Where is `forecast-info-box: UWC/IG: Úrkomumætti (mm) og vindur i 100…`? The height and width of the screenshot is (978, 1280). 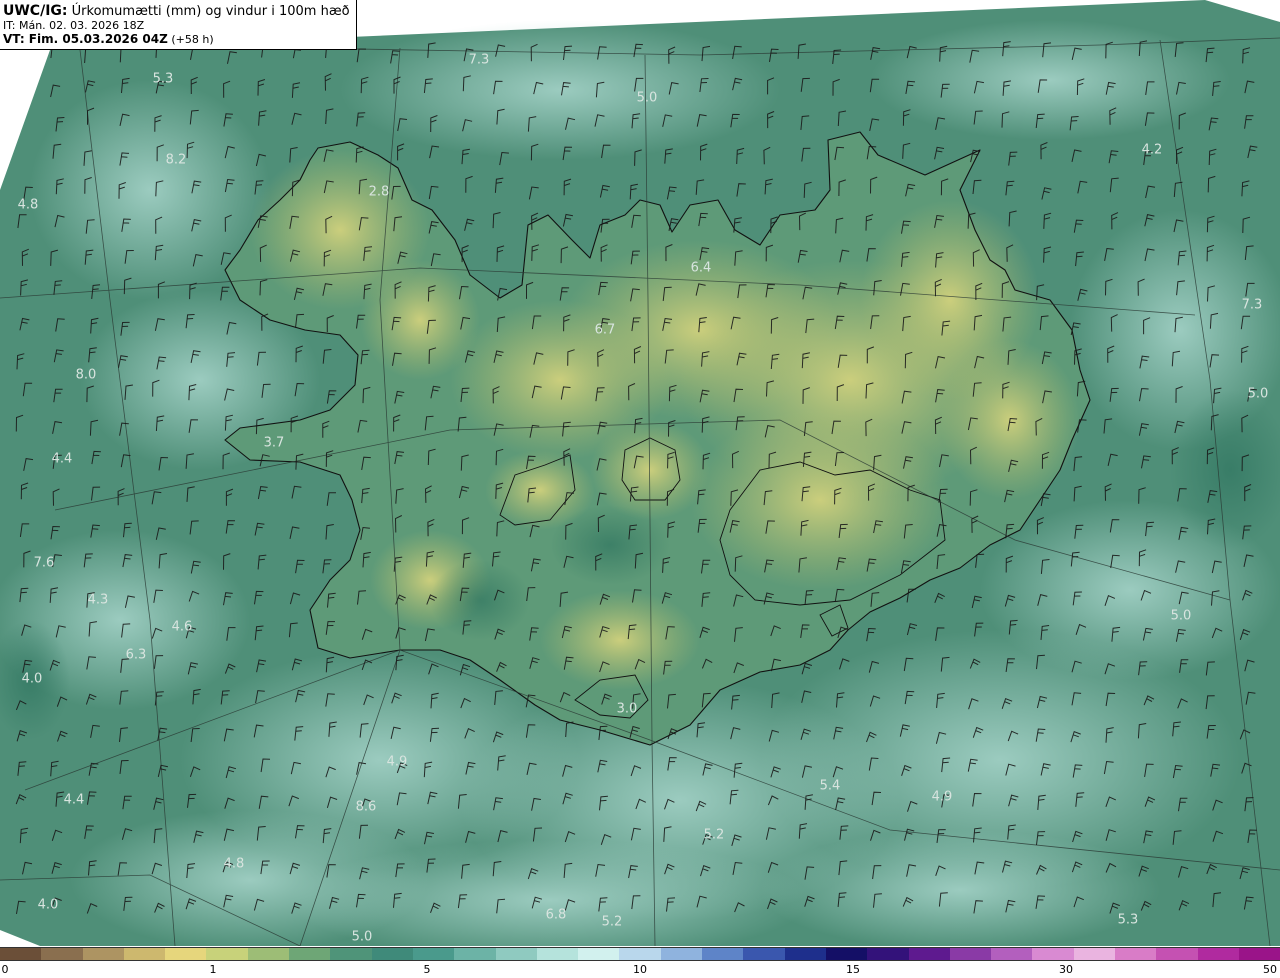
forecast-info-box: UWC/IG: Úrkomumætti (mm) og vindur i 100… is located at coordinates (178, 25).